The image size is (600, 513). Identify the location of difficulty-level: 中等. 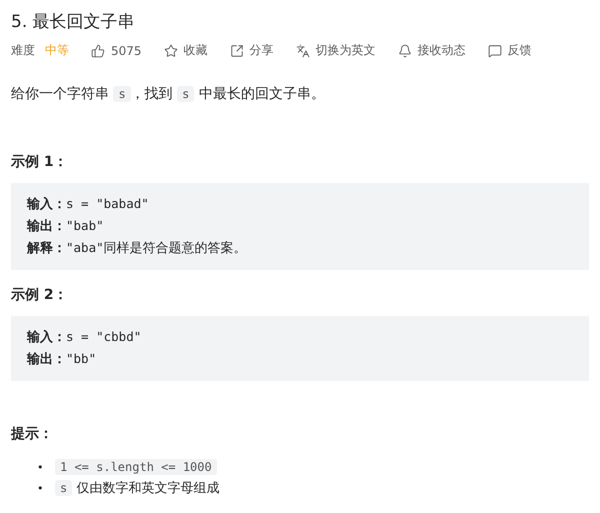
(57, 50).